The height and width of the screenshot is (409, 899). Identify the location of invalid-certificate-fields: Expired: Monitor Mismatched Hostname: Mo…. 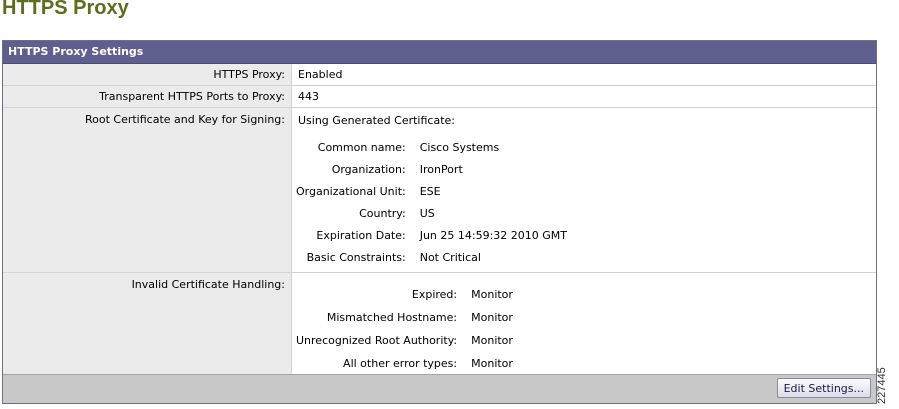
(404, 329).